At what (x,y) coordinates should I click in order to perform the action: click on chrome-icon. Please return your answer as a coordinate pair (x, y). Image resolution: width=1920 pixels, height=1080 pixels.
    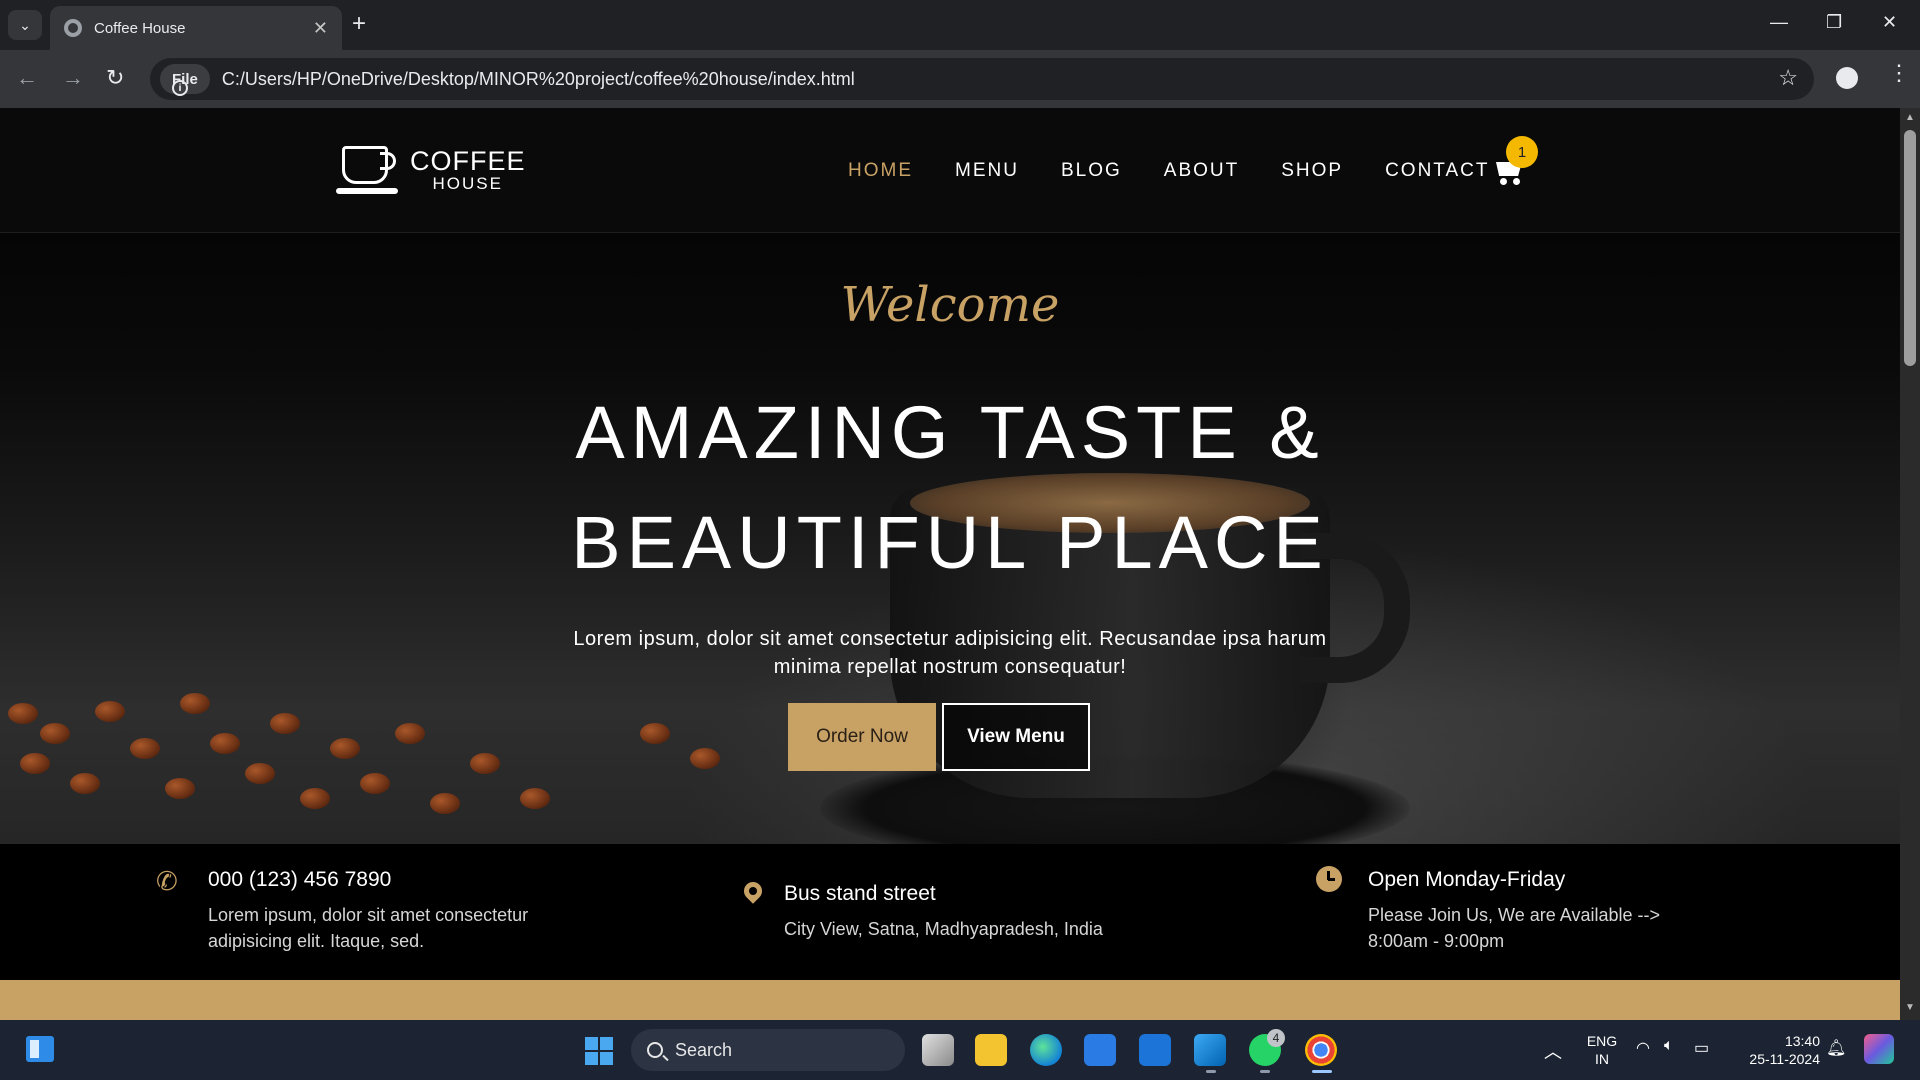
    Looking at the image, I should click on (1321, 1050).